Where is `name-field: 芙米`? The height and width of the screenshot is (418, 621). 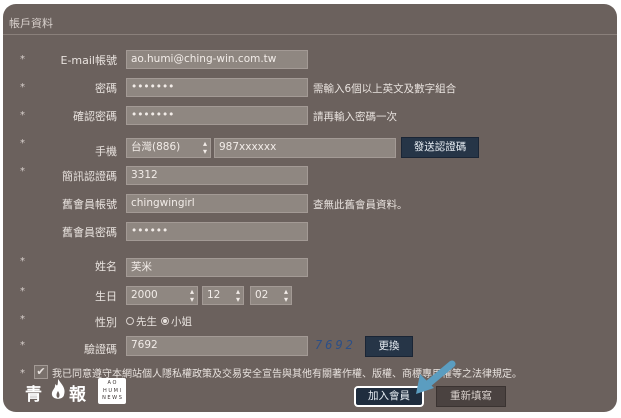 name-field: 芙米 is located at coordinates (217, 267).